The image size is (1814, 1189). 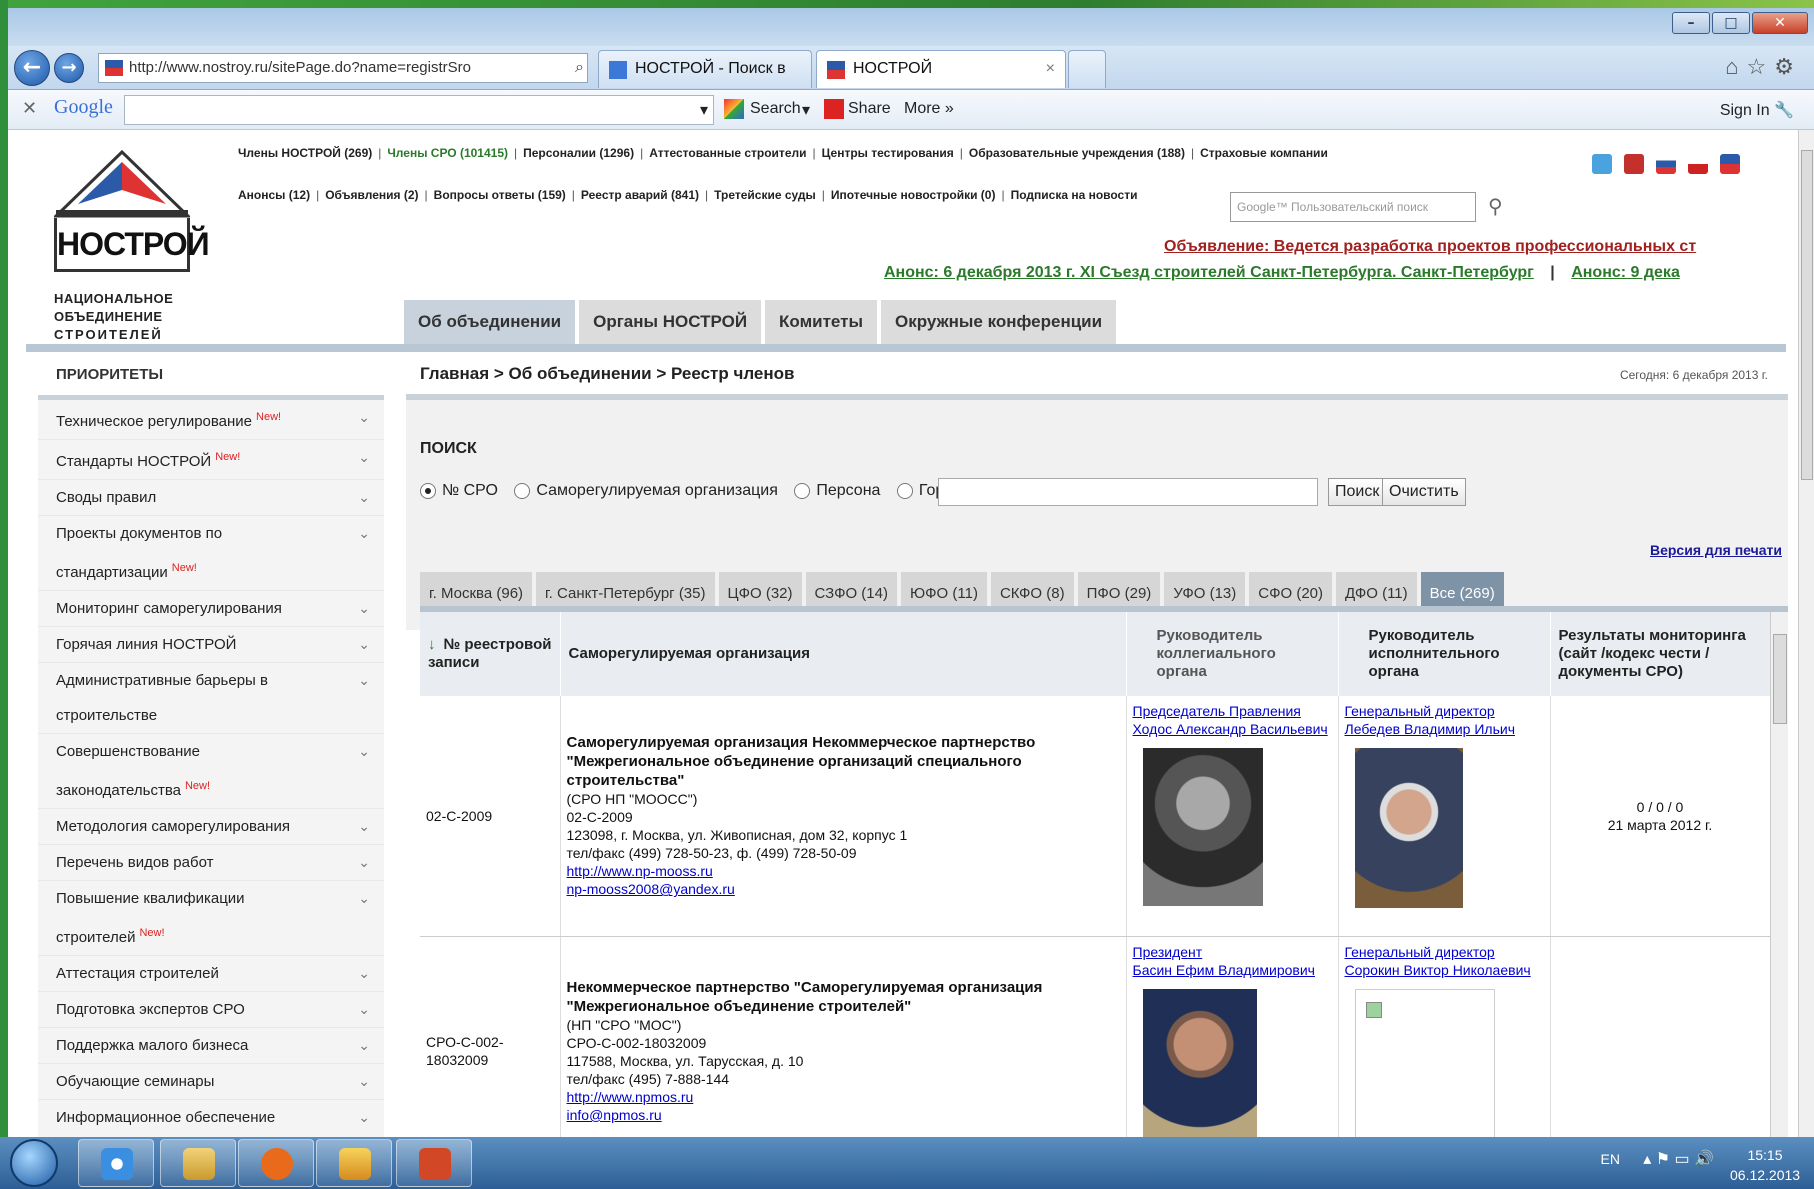 What do you see at coordinates (500, 195) in the screenshot?
I see `toplink: Вопросы ответы (159)` at bounding box center [500, 195].